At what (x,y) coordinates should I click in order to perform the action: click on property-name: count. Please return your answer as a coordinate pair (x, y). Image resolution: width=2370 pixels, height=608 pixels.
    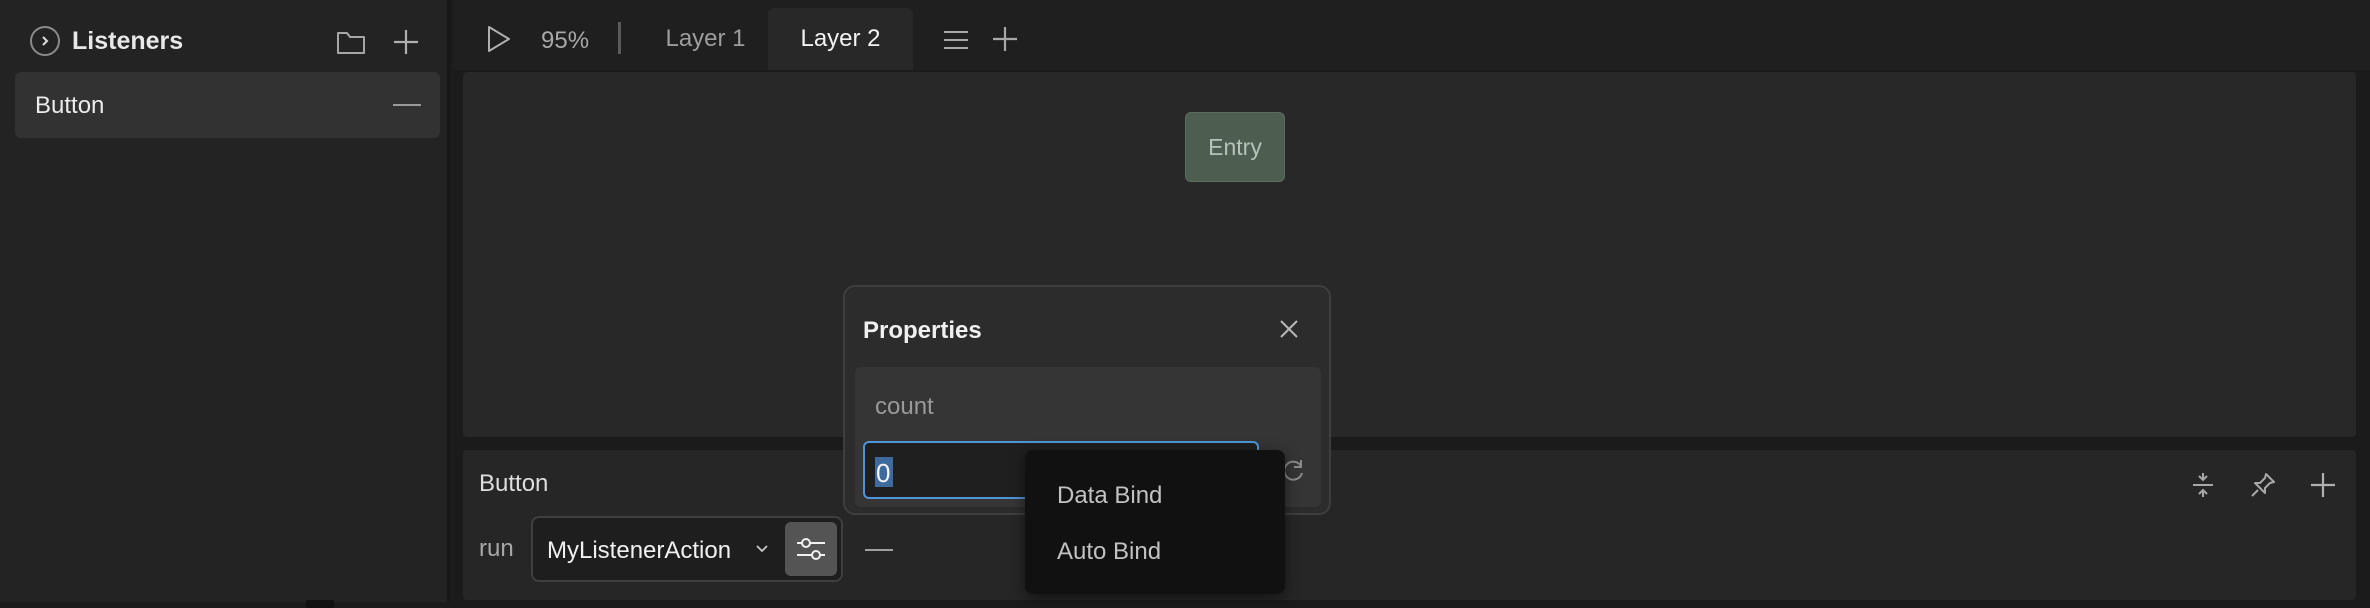
    Looking at the image, I should click on (904, 406).